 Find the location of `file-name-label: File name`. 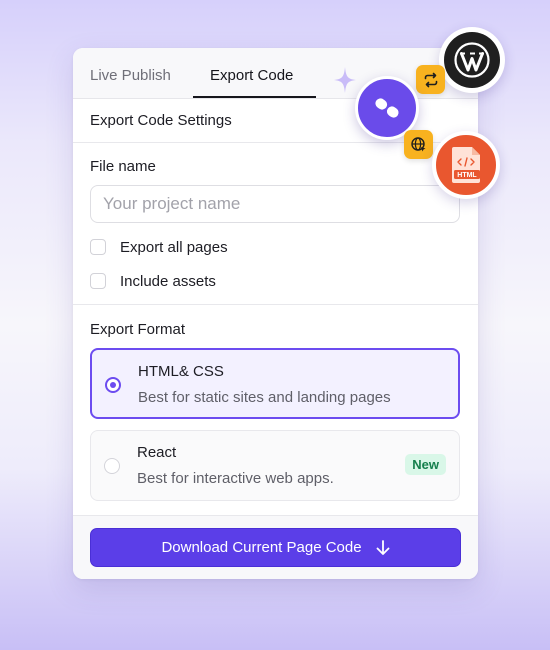

file-name-label: File name is located at coordinates (123, 166).